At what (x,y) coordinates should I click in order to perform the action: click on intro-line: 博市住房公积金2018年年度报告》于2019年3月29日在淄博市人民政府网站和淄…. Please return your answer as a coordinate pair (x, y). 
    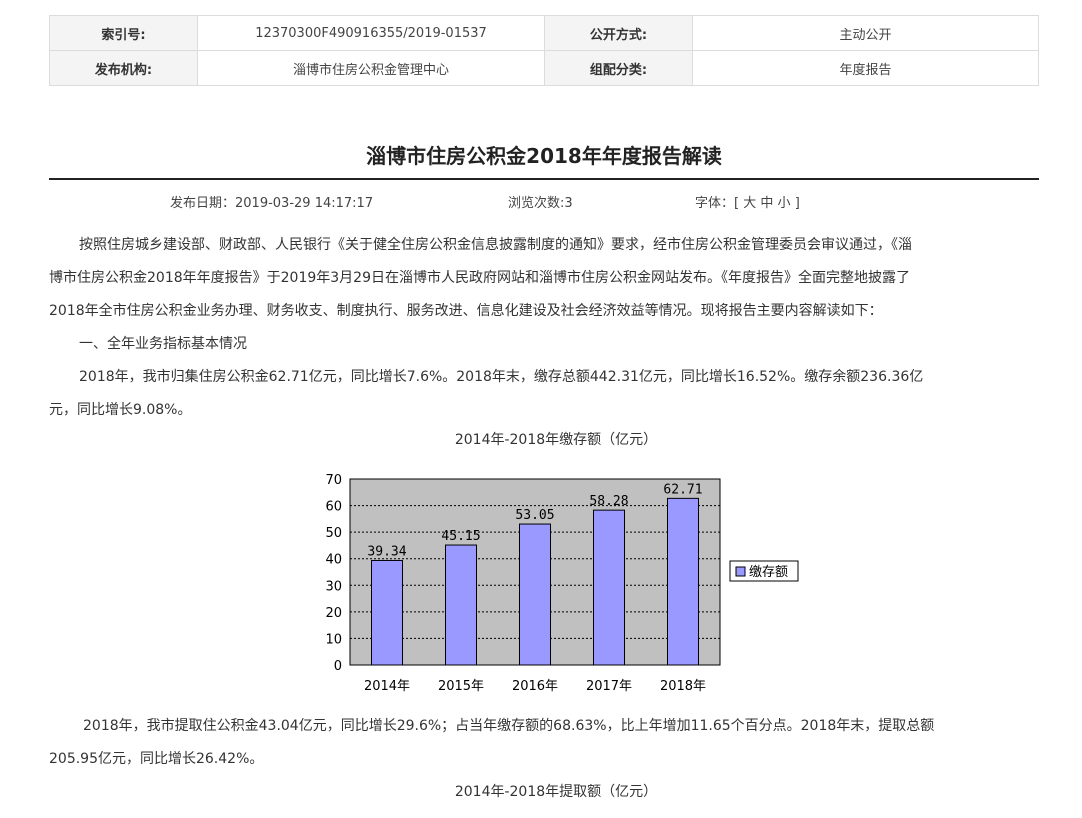
    Looking at the image, I should click on (479, 278).